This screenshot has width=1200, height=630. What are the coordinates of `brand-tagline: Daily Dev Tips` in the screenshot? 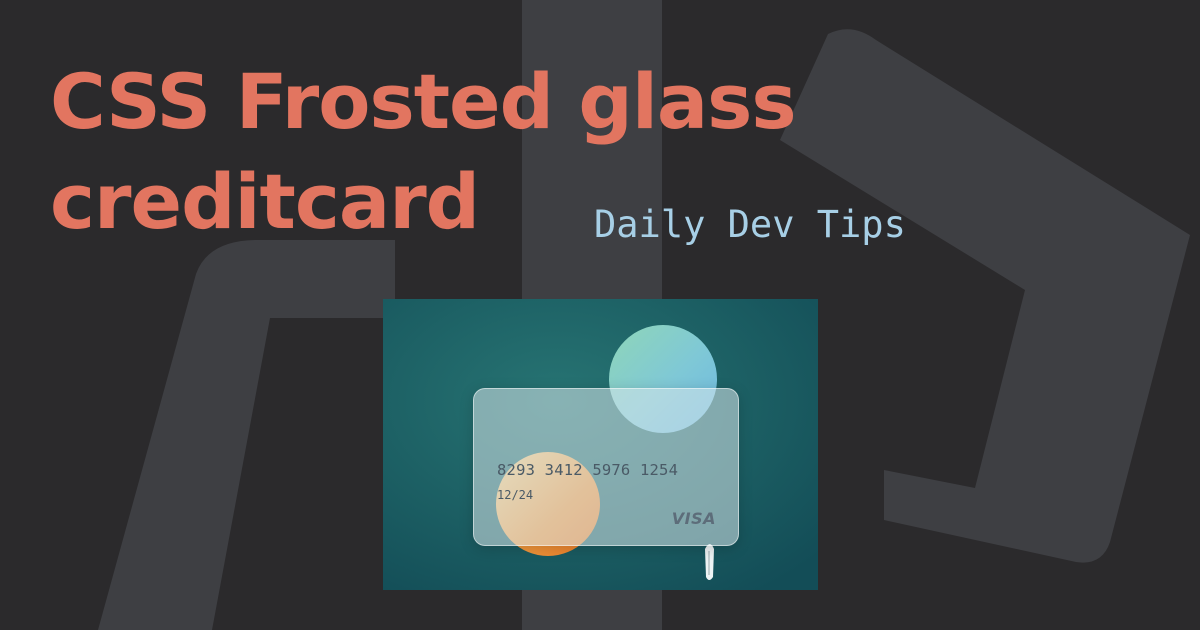 It's located at (750, 224).